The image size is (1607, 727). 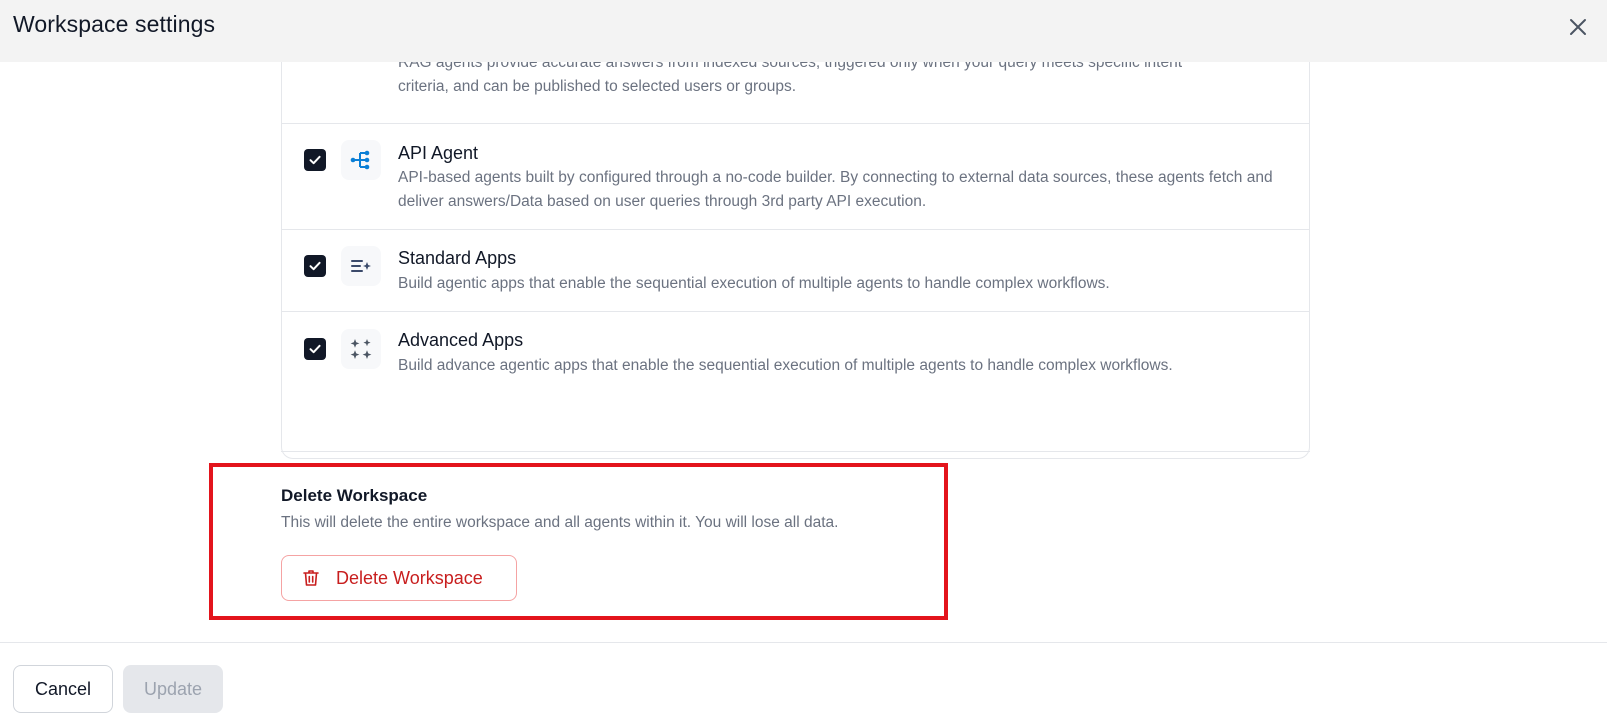 I want to click on advanced-apps-icon-tile, so click(x=361, y=349).